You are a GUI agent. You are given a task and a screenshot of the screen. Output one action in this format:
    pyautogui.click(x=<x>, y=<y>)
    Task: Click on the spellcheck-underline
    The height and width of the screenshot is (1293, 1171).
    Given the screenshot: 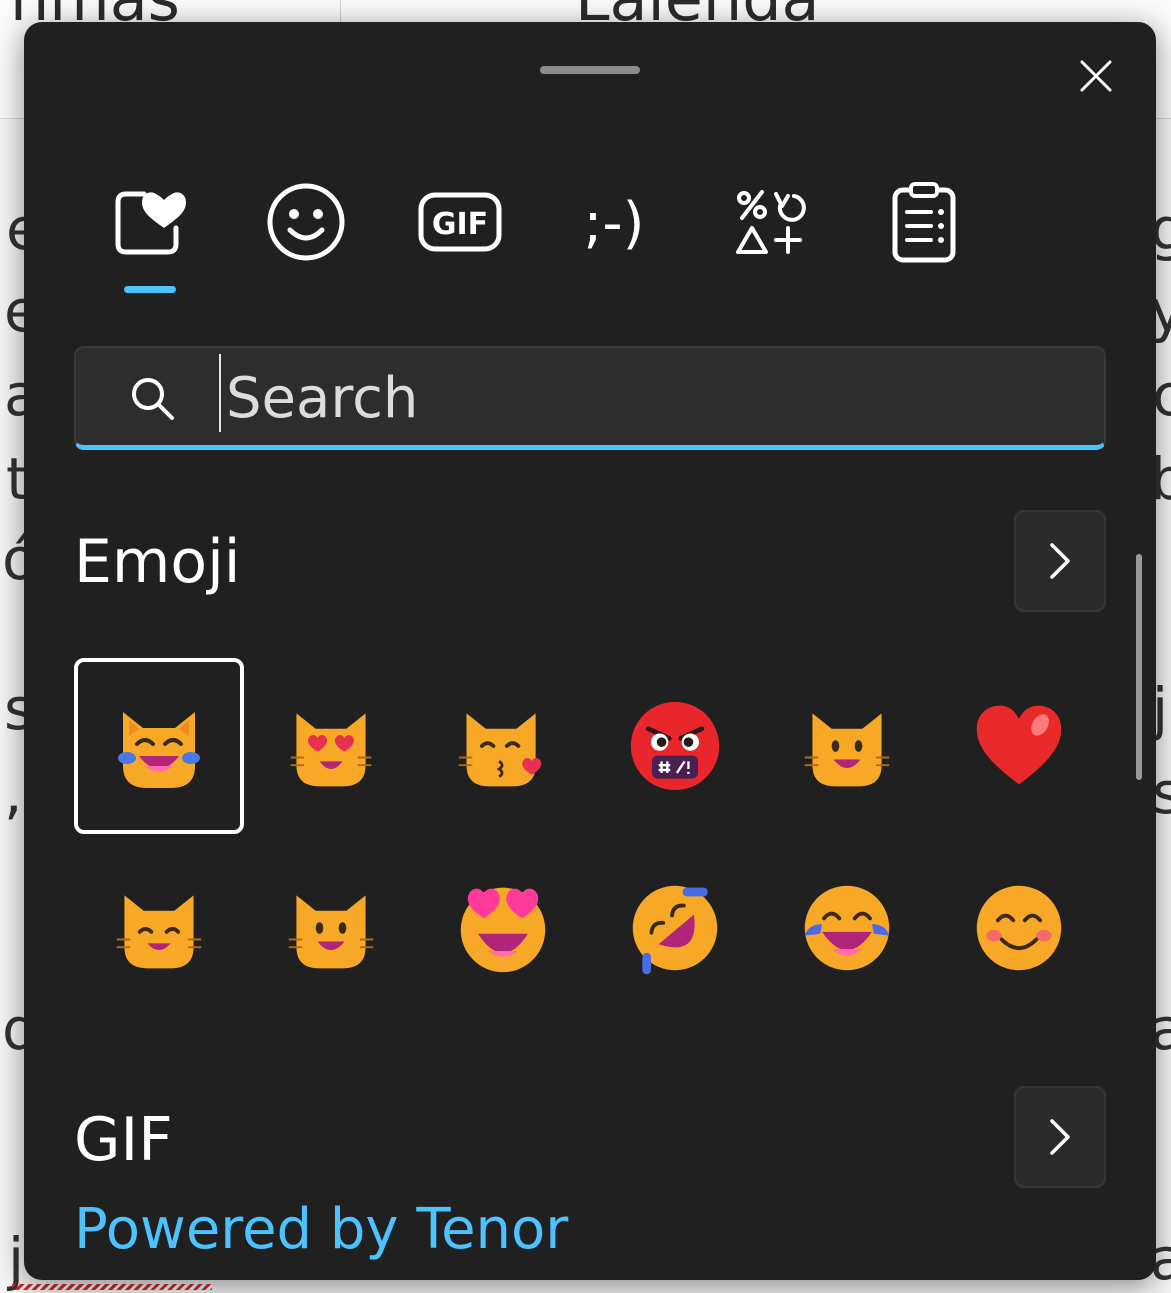 What is the action you would take?
    pyautogui.click(x=112, y=1287)
    